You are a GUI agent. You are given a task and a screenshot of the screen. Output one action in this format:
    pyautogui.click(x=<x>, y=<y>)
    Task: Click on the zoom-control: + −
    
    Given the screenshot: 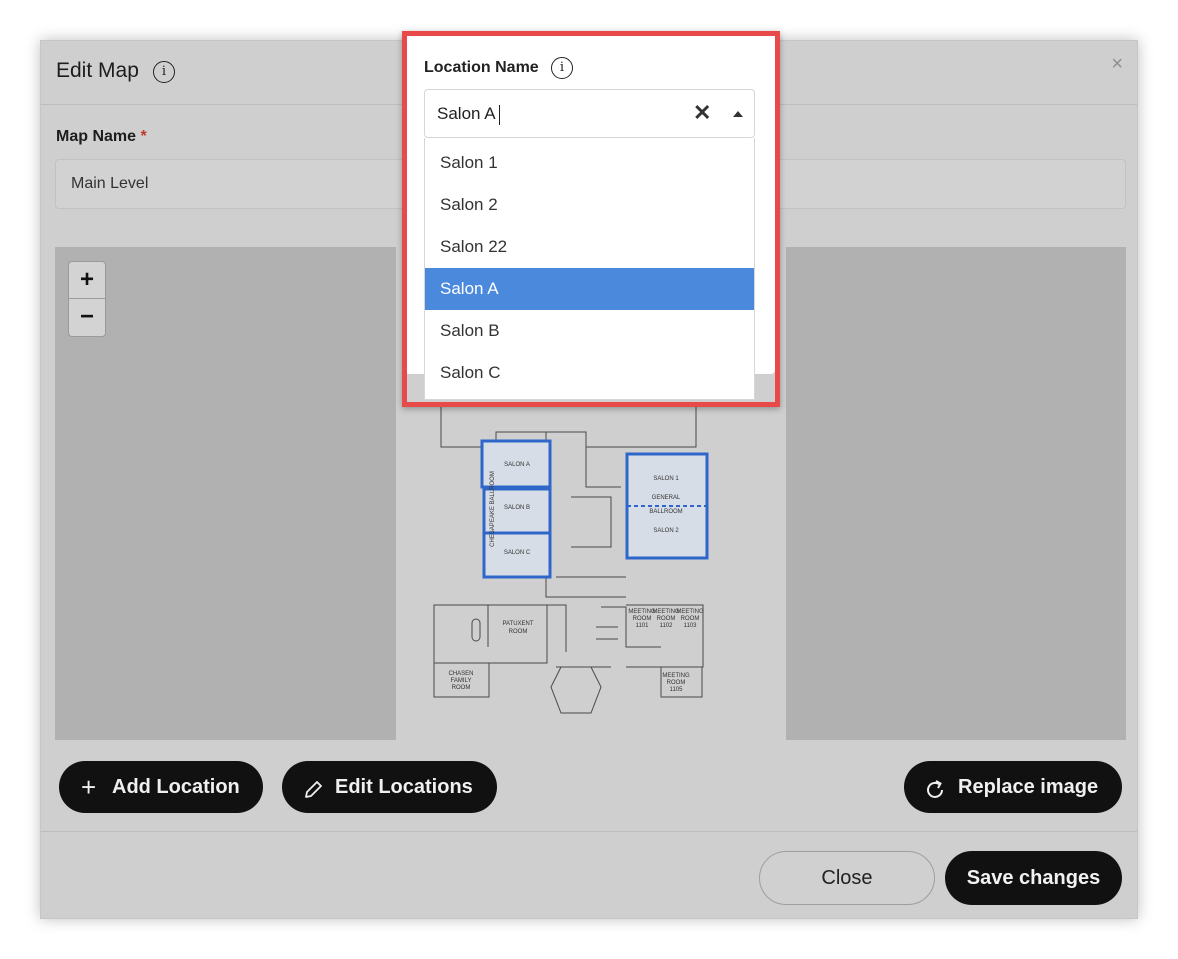 What is the action you would take?
    pyautogui.click(x=87, y=299)
    